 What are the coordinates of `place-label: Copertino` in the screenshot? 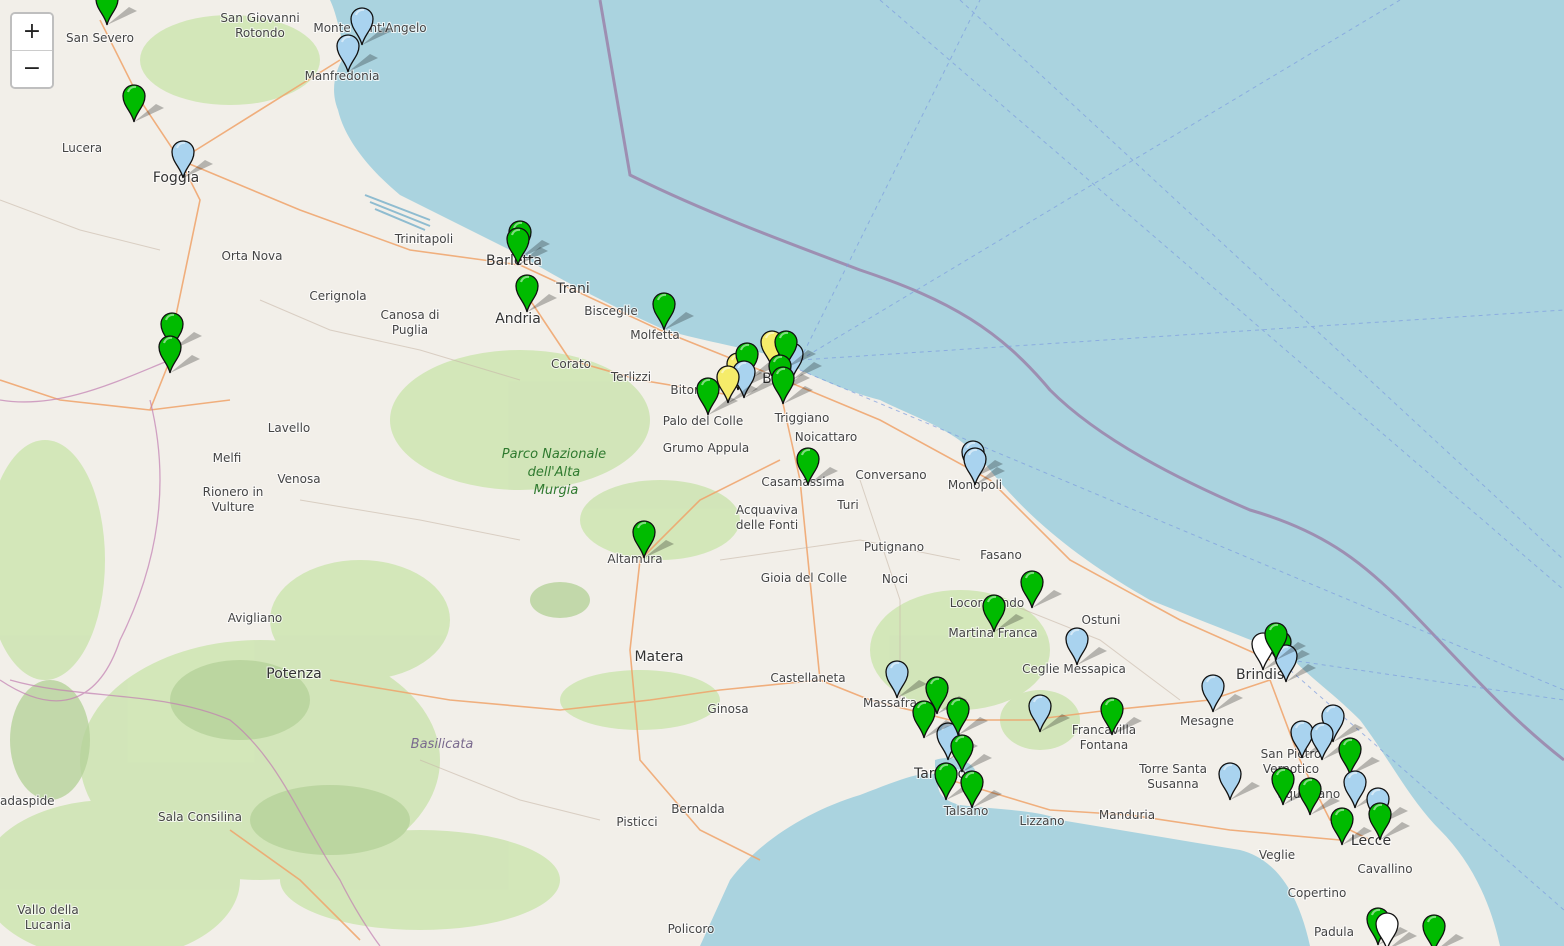 It's located at (1317, 893).